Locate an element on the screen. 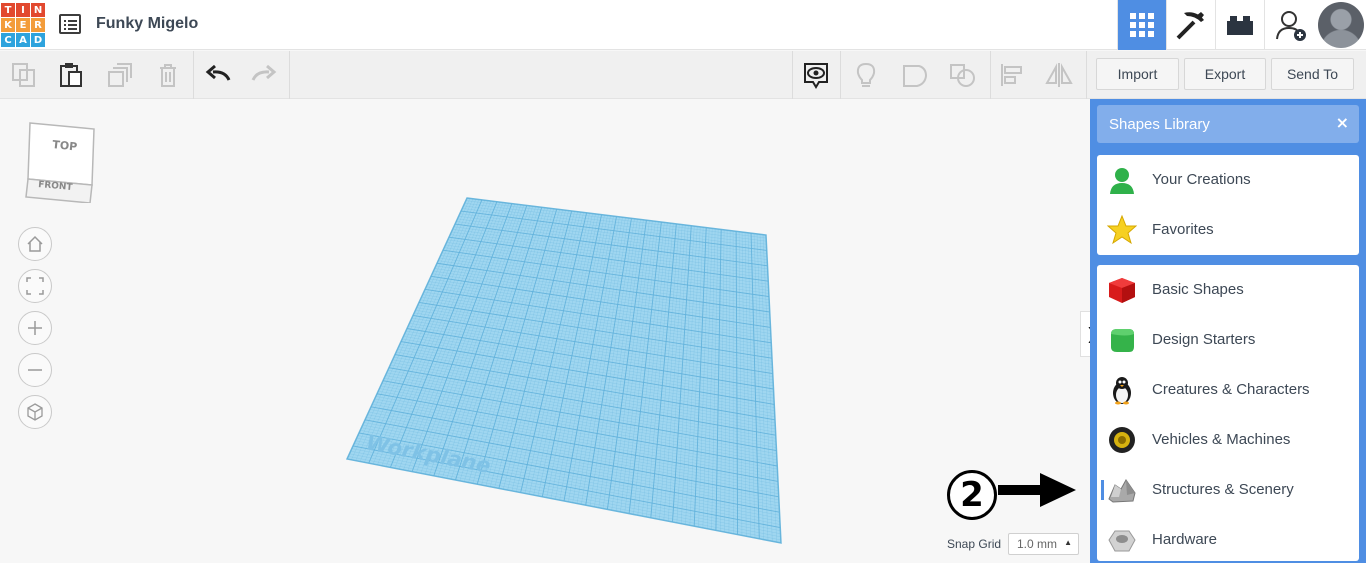  mirror-icon is located at coordinates (1059, 75).